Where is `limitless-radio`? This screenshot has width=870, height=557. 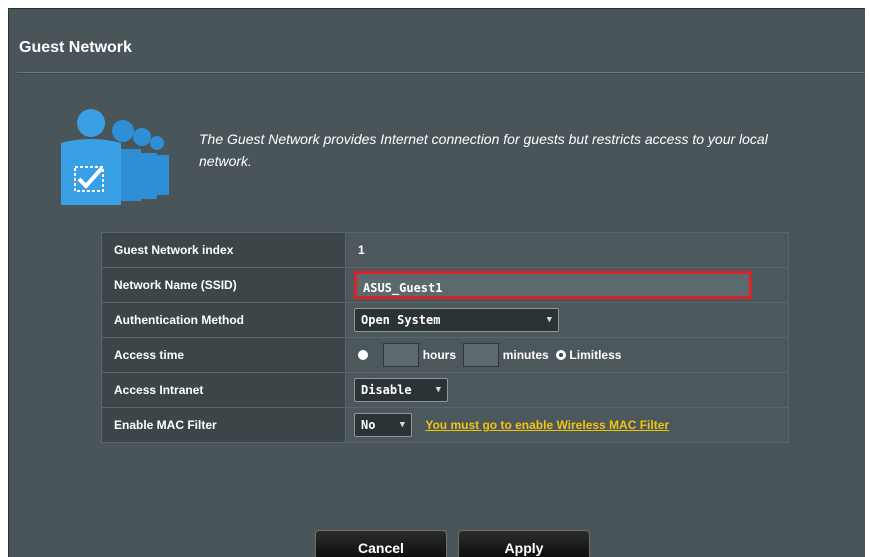
limitless-radio is located at coordinates (561, 355).